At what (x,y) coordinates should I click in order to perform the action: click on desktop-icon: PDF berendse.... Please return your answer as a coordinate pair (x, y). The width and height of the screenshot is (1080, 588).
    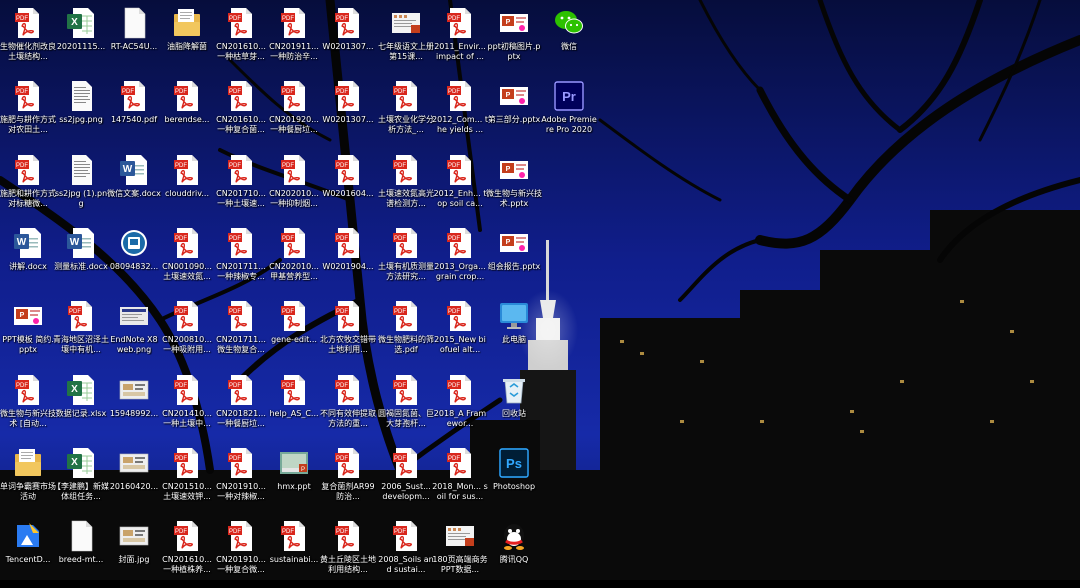
    Looking at the image, I should click on (187, 112).